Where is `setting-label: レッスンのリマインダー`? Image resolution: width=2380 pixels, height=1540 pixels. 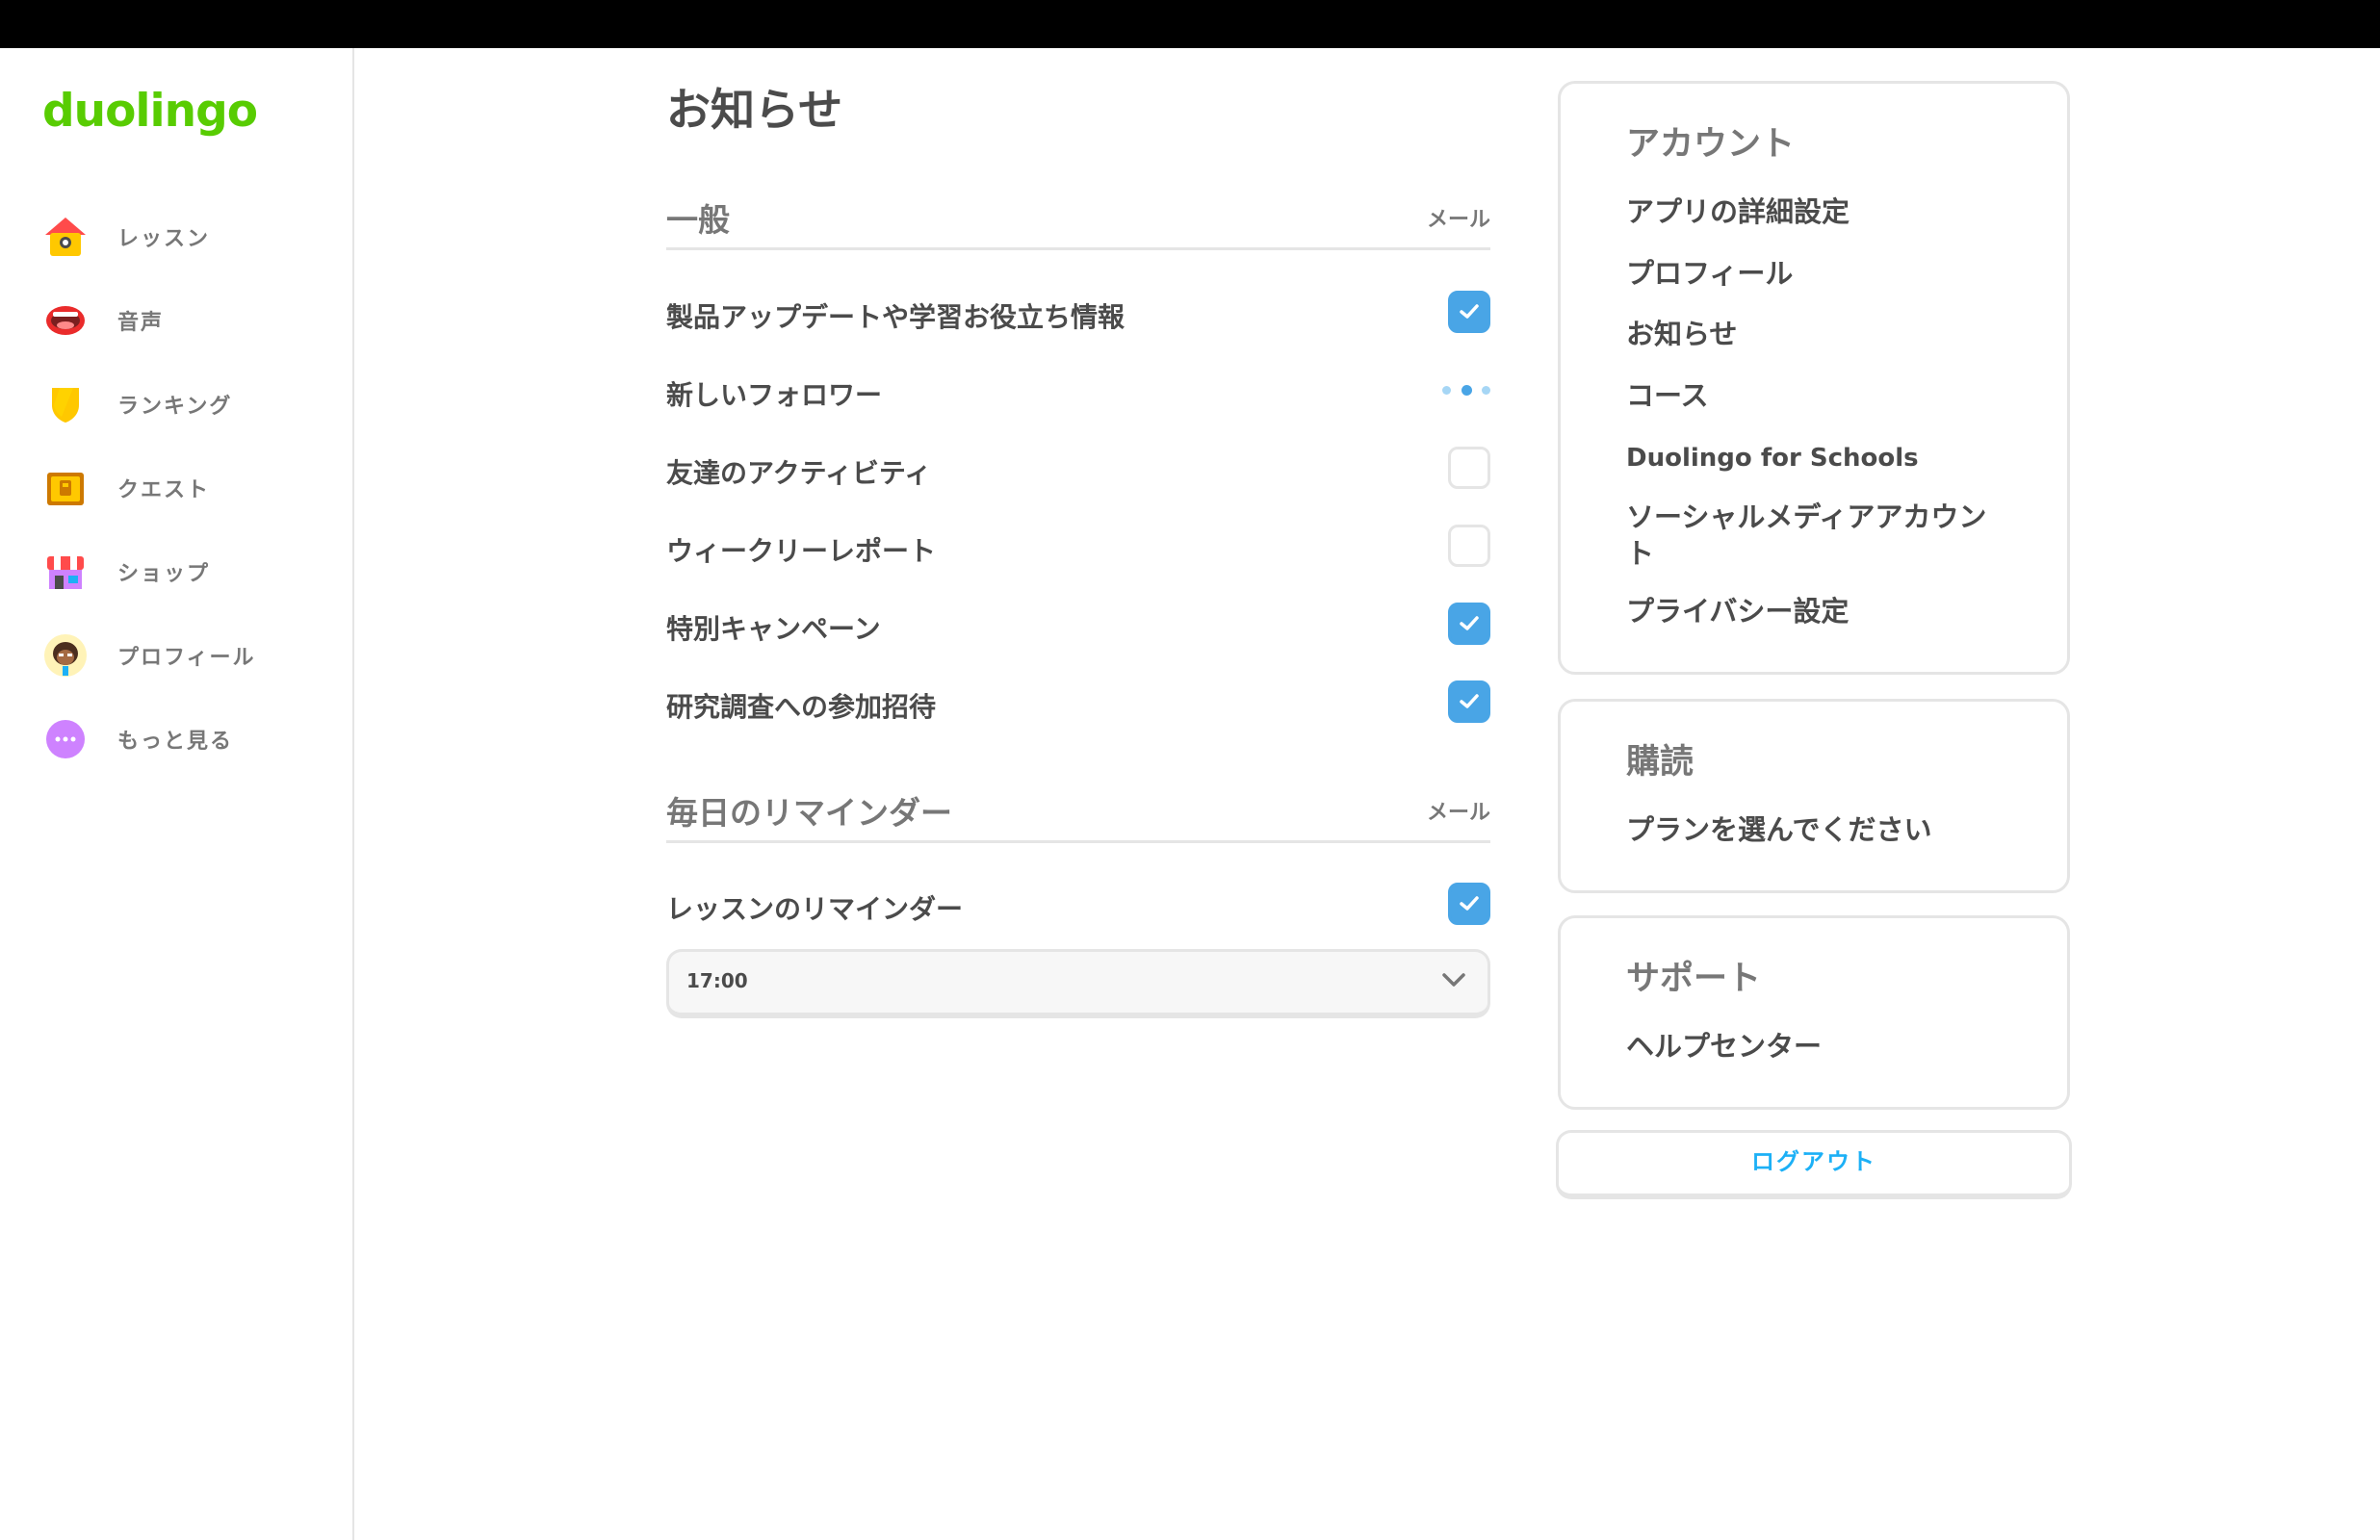
setting-label: レッスンのリマインダー is located at coordinates (815, 909).